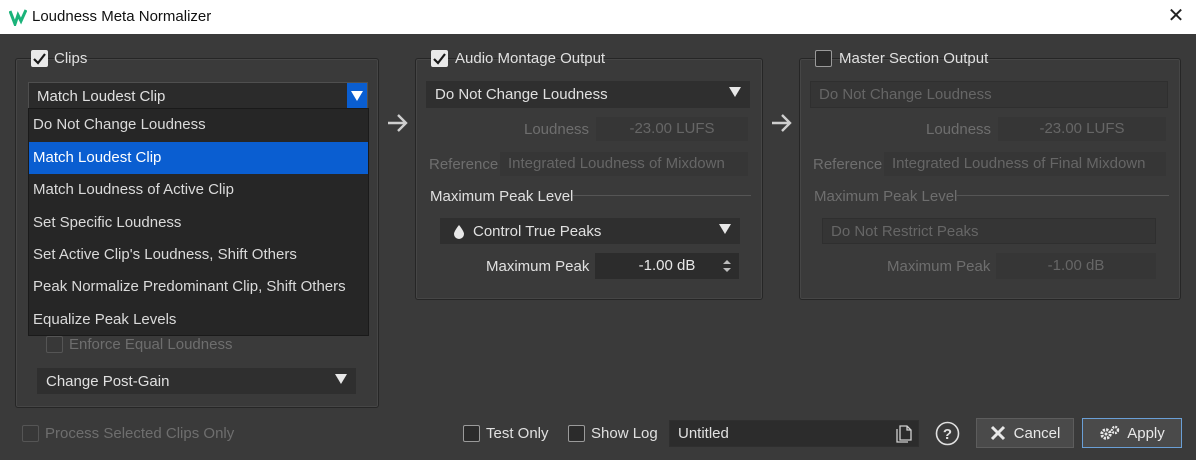  I want to click on cancel-label: Cancel, so click(1037, 433).